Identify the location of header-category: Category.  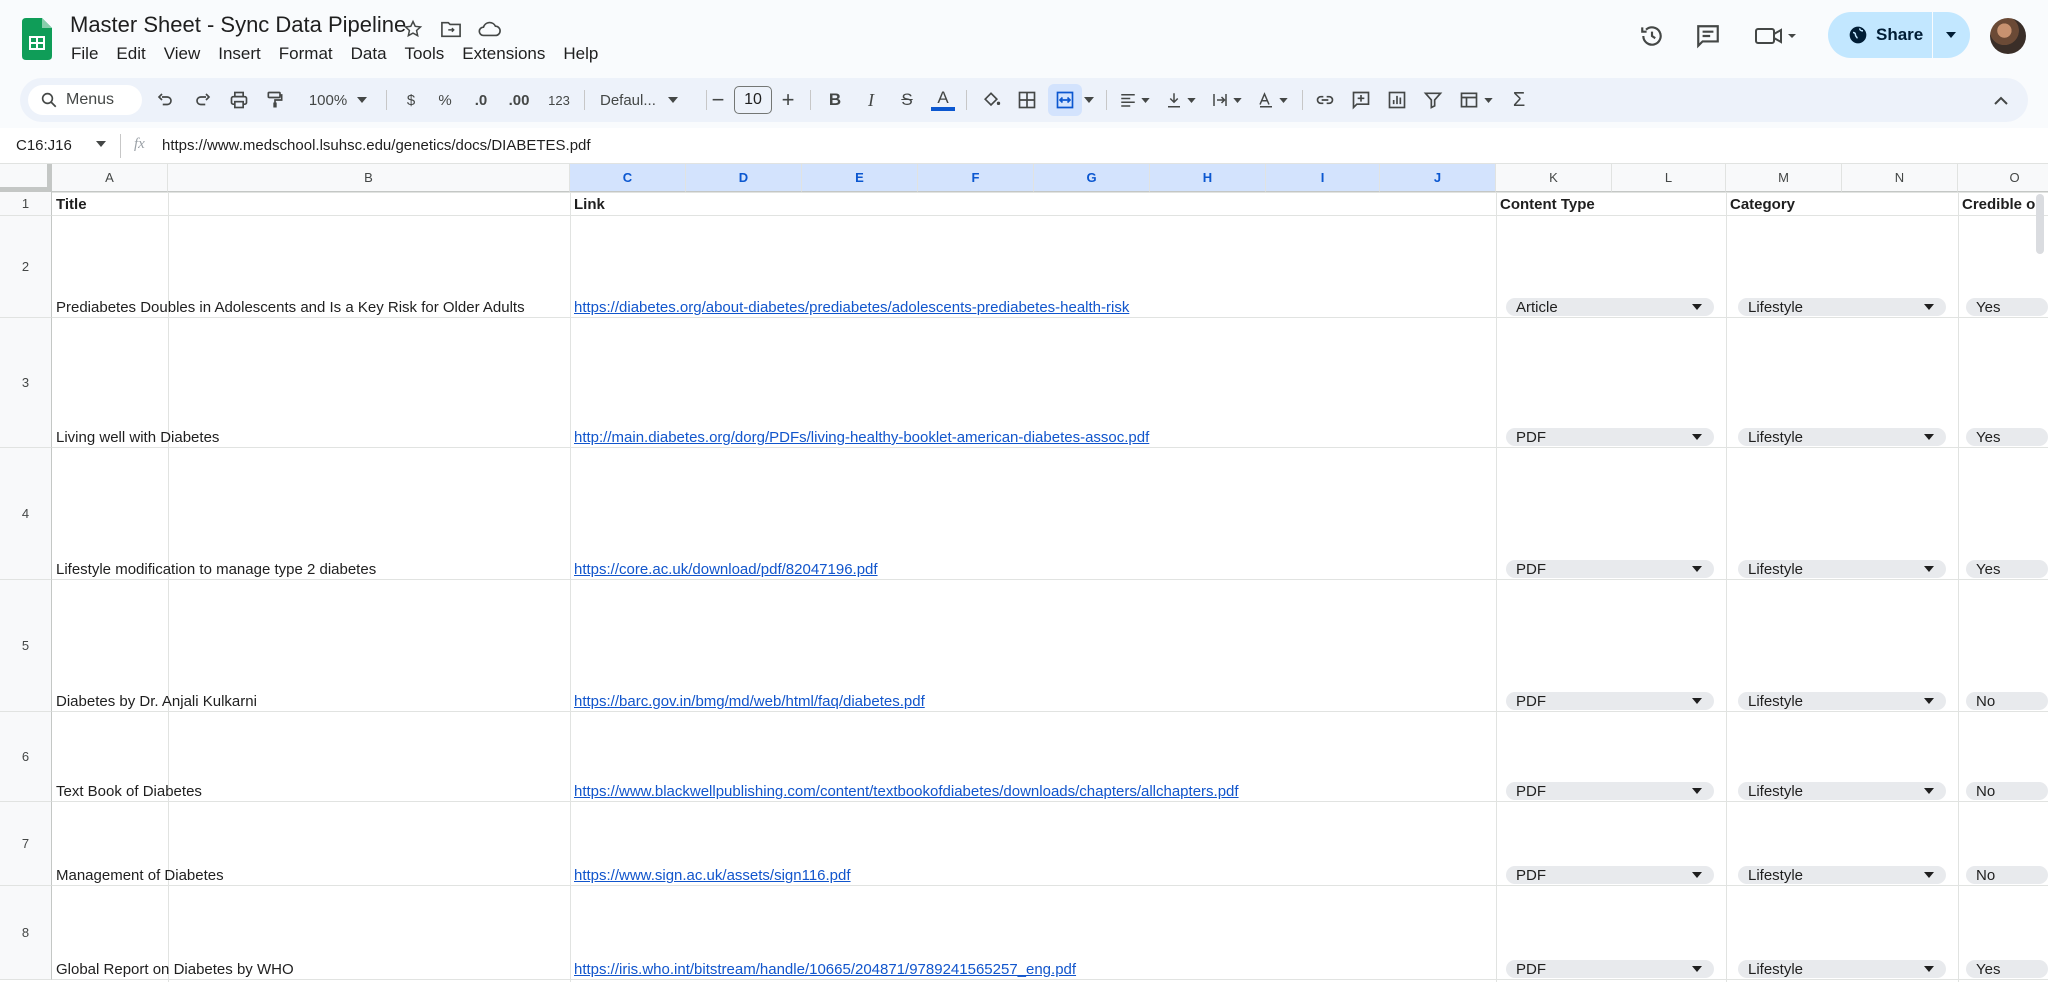
(1842, 204).